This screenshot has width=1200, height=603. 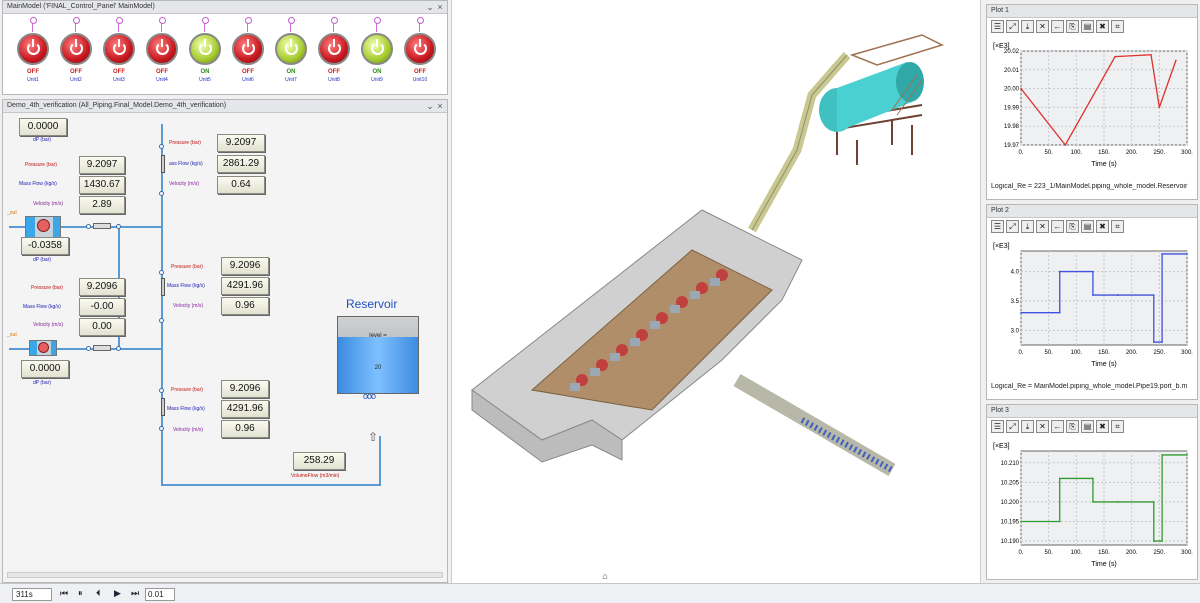 I want to click on mass-flow-value: 1430.67, so click(x=102, y=185).